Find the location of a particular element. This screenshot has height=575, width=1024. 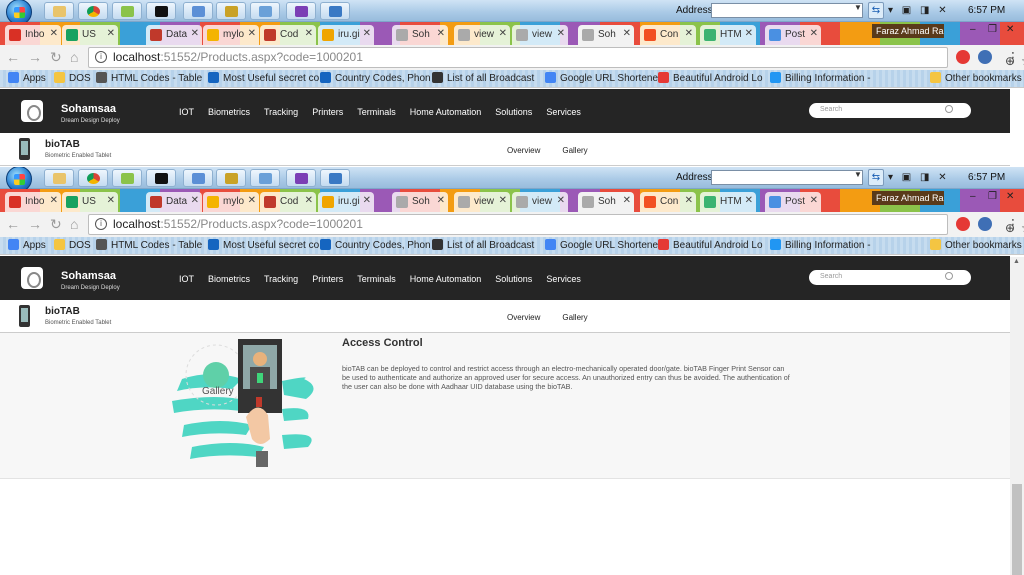

bookmark-item: Other bookmarks is located at coordinates (976, 245).